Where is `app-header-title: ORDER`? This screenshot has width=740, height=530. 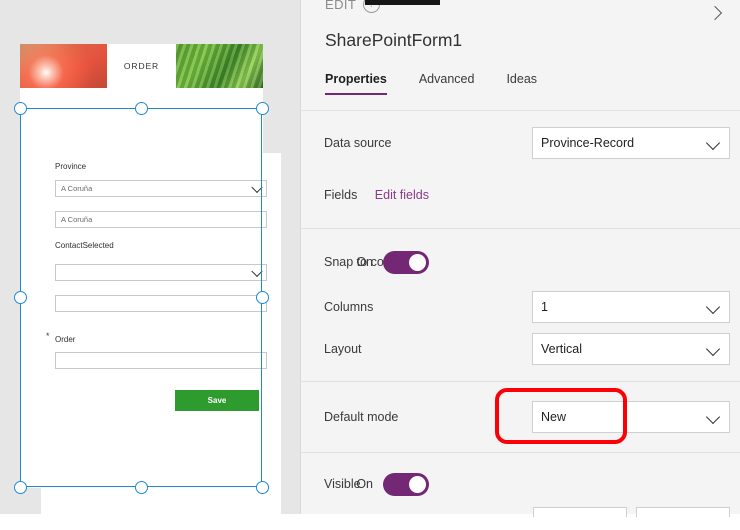
app-header-title: ORDER is located at coordinates (141, 66).